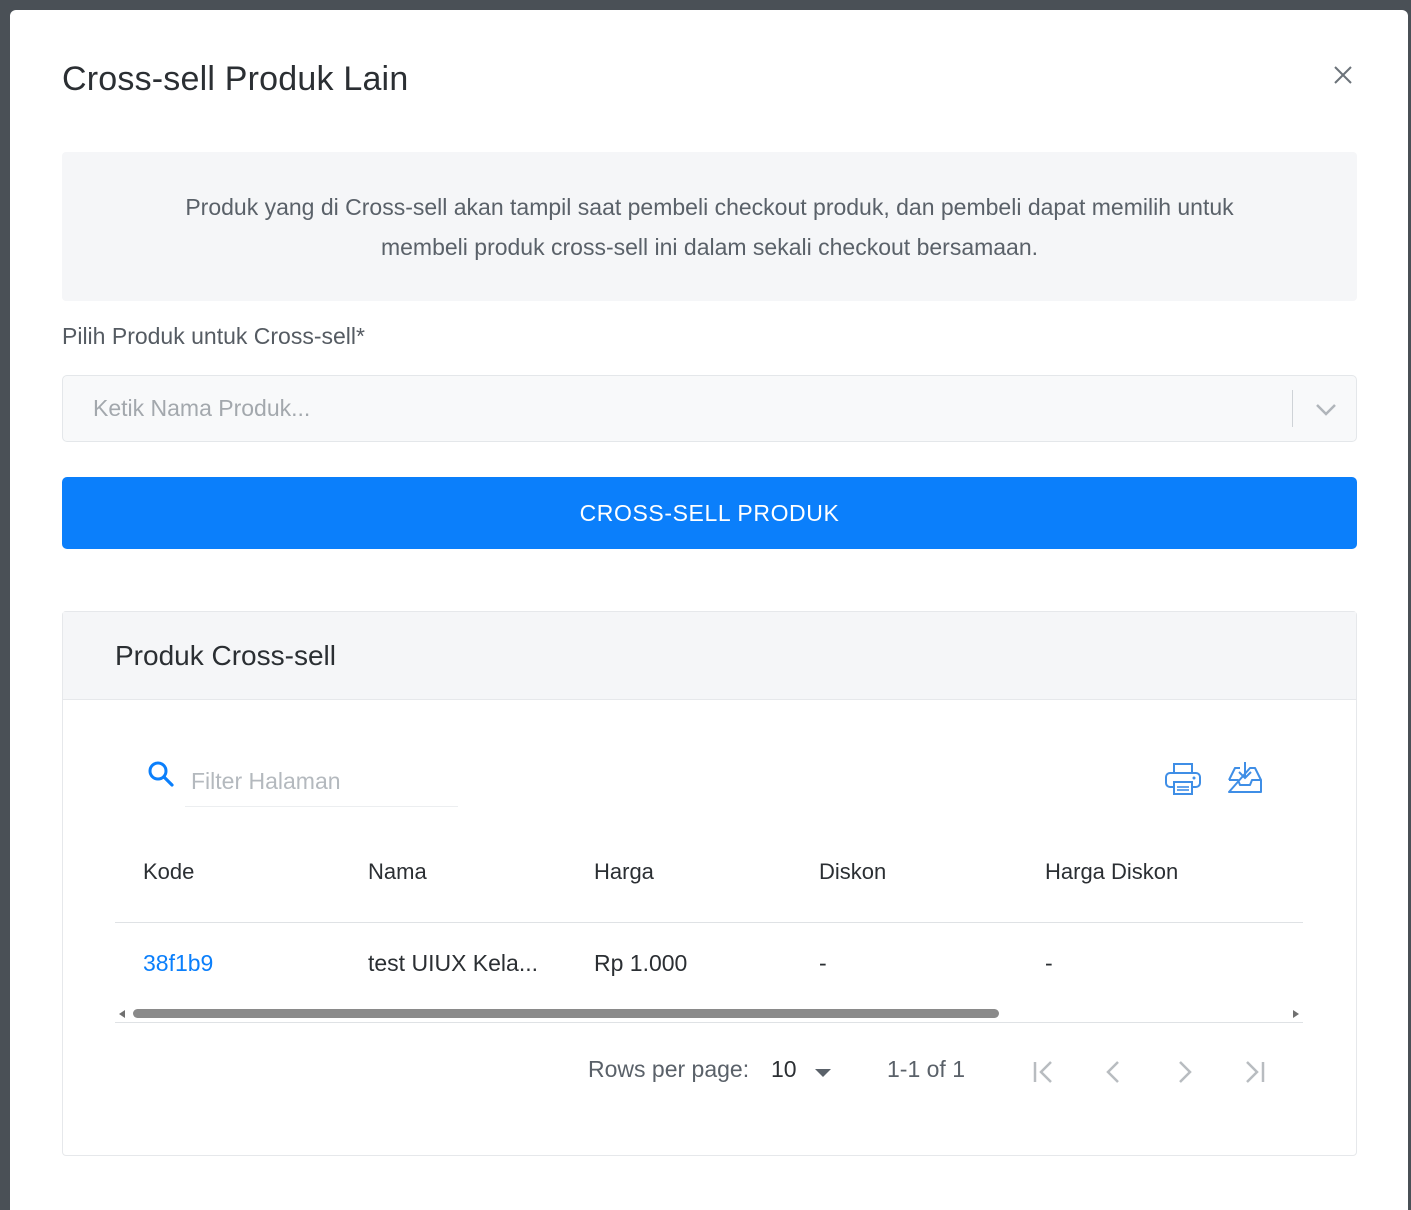 Image resolution: width=1411 pixels, height=1210 pixels. Describe the element at coordinates (122, 1014) in the screenshot. I see `scroll-left-arrow` at that location.